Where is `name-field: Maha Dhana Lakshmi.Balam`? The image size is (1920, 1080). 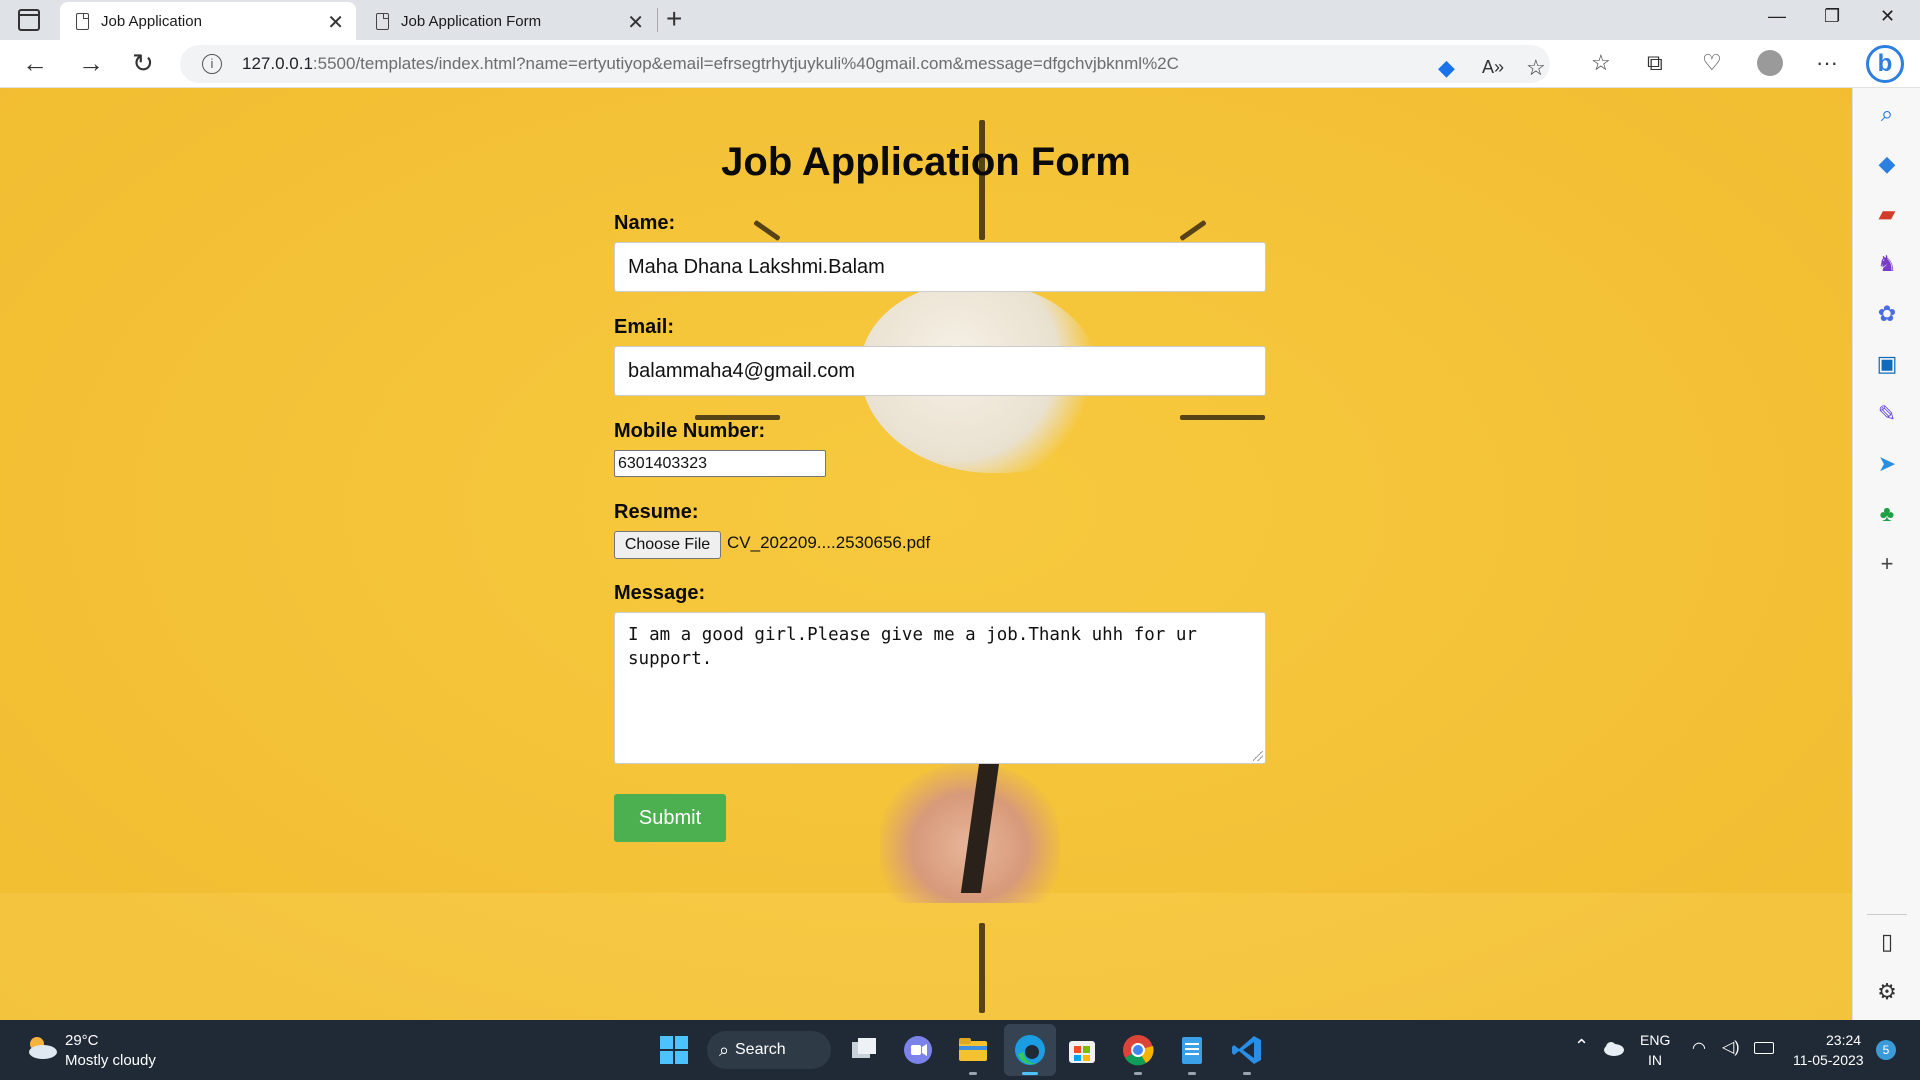 name-field: Maha Dhana Lakshmi.Balam is located at coordinates (940, 267).